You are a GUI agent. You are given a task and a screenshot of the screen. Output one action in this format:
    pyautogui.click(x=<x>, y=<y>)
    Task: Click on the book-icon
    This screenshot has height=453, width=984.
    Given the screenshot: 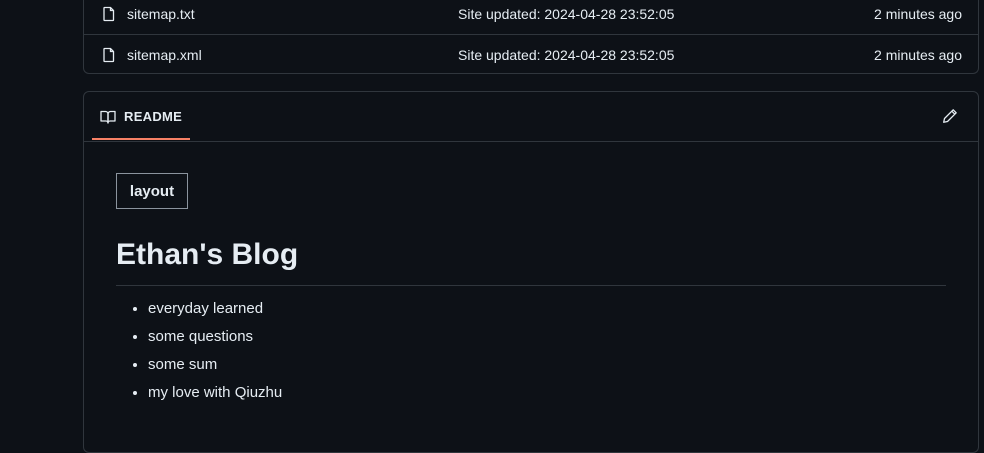 What is the action you would take?
    pyautogui.click(x=108, y=117)
    